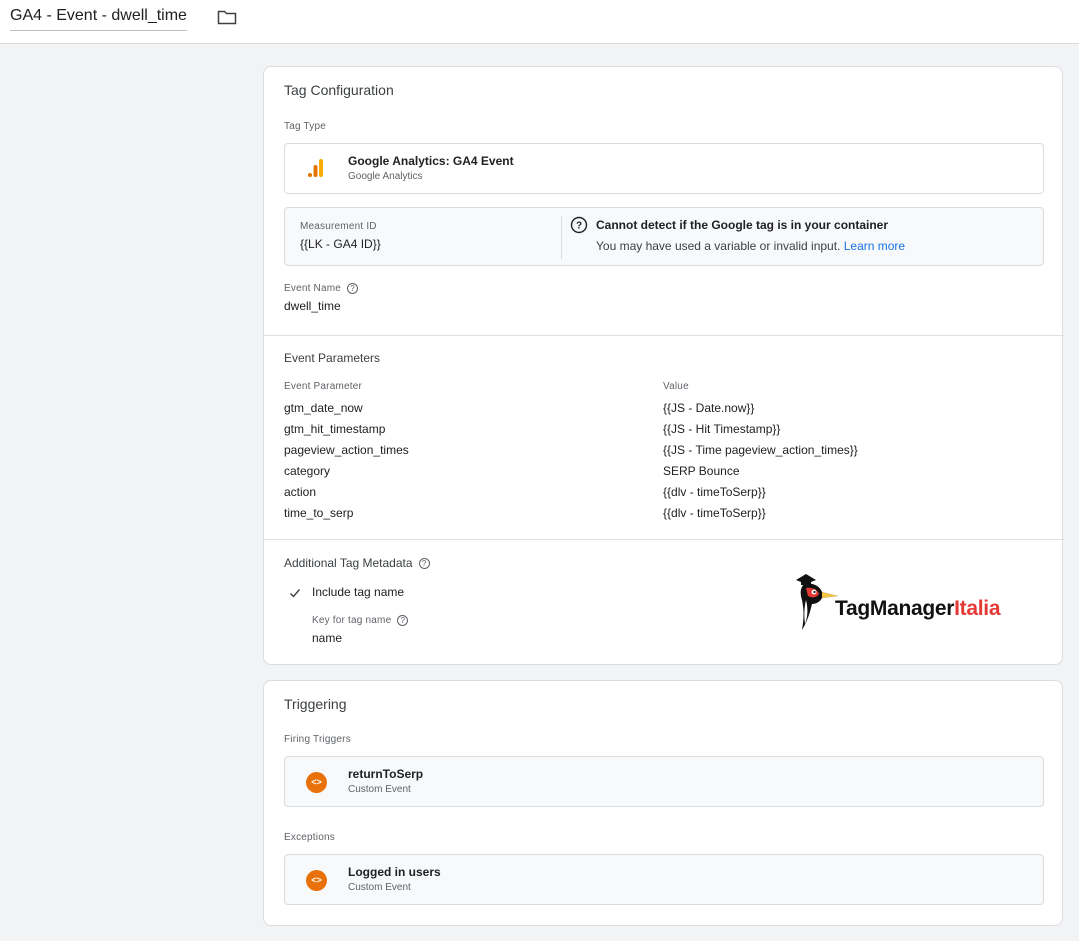 Image resolution: width=1079 pixels, height=941 pixels. What do you see at coordinates (709, 408) in the screenshot?
I see `param-value: {{JS - Date.now}}` at bounding box center [709, 408].